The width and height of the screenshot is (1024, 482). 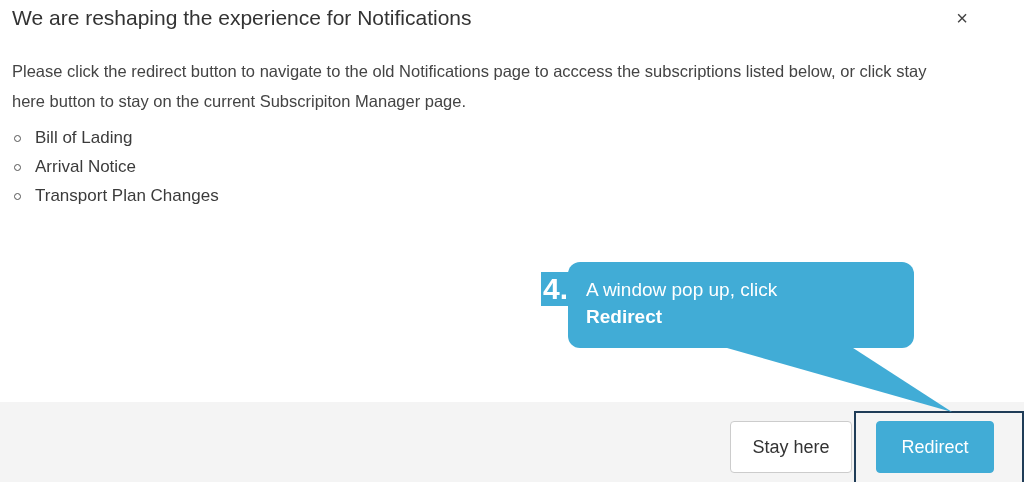 What do you see at coordinates (682, 303) in the screenshot?
I see `callout-text: A window pop up, click Redirect` at bounding box center [682, 303].